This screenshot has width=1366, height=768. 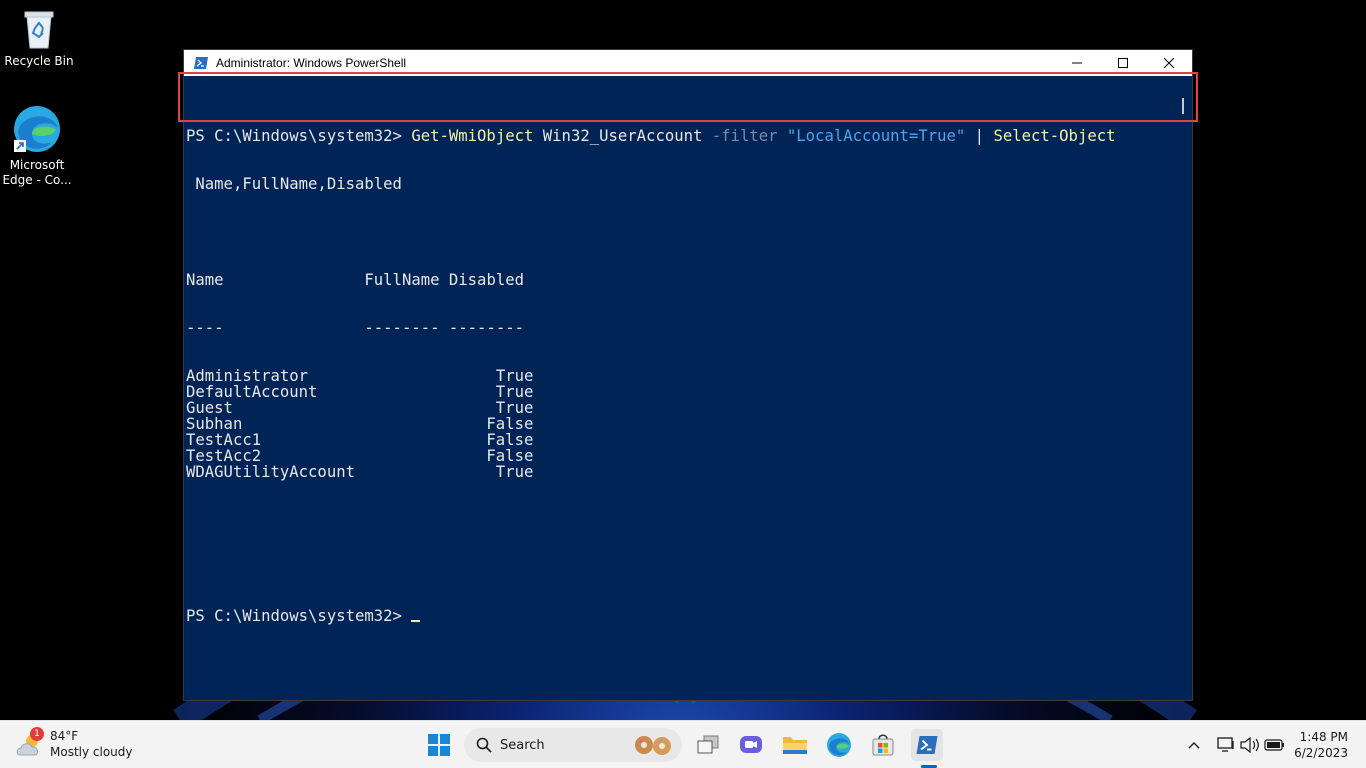 What do you see at coordinates (294, 136) in the screenshot?
I see `prompt: PS C:\Windows\system32>` at bounding box center [294, 136].